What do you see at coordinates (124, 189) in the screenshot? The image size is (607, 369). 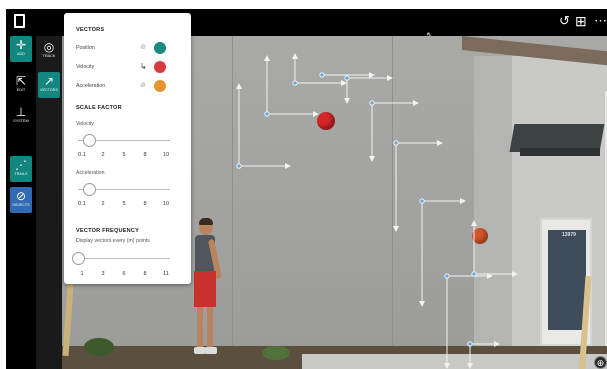 I see `acceleration-scale-slider` at bounding box center [124, 189].